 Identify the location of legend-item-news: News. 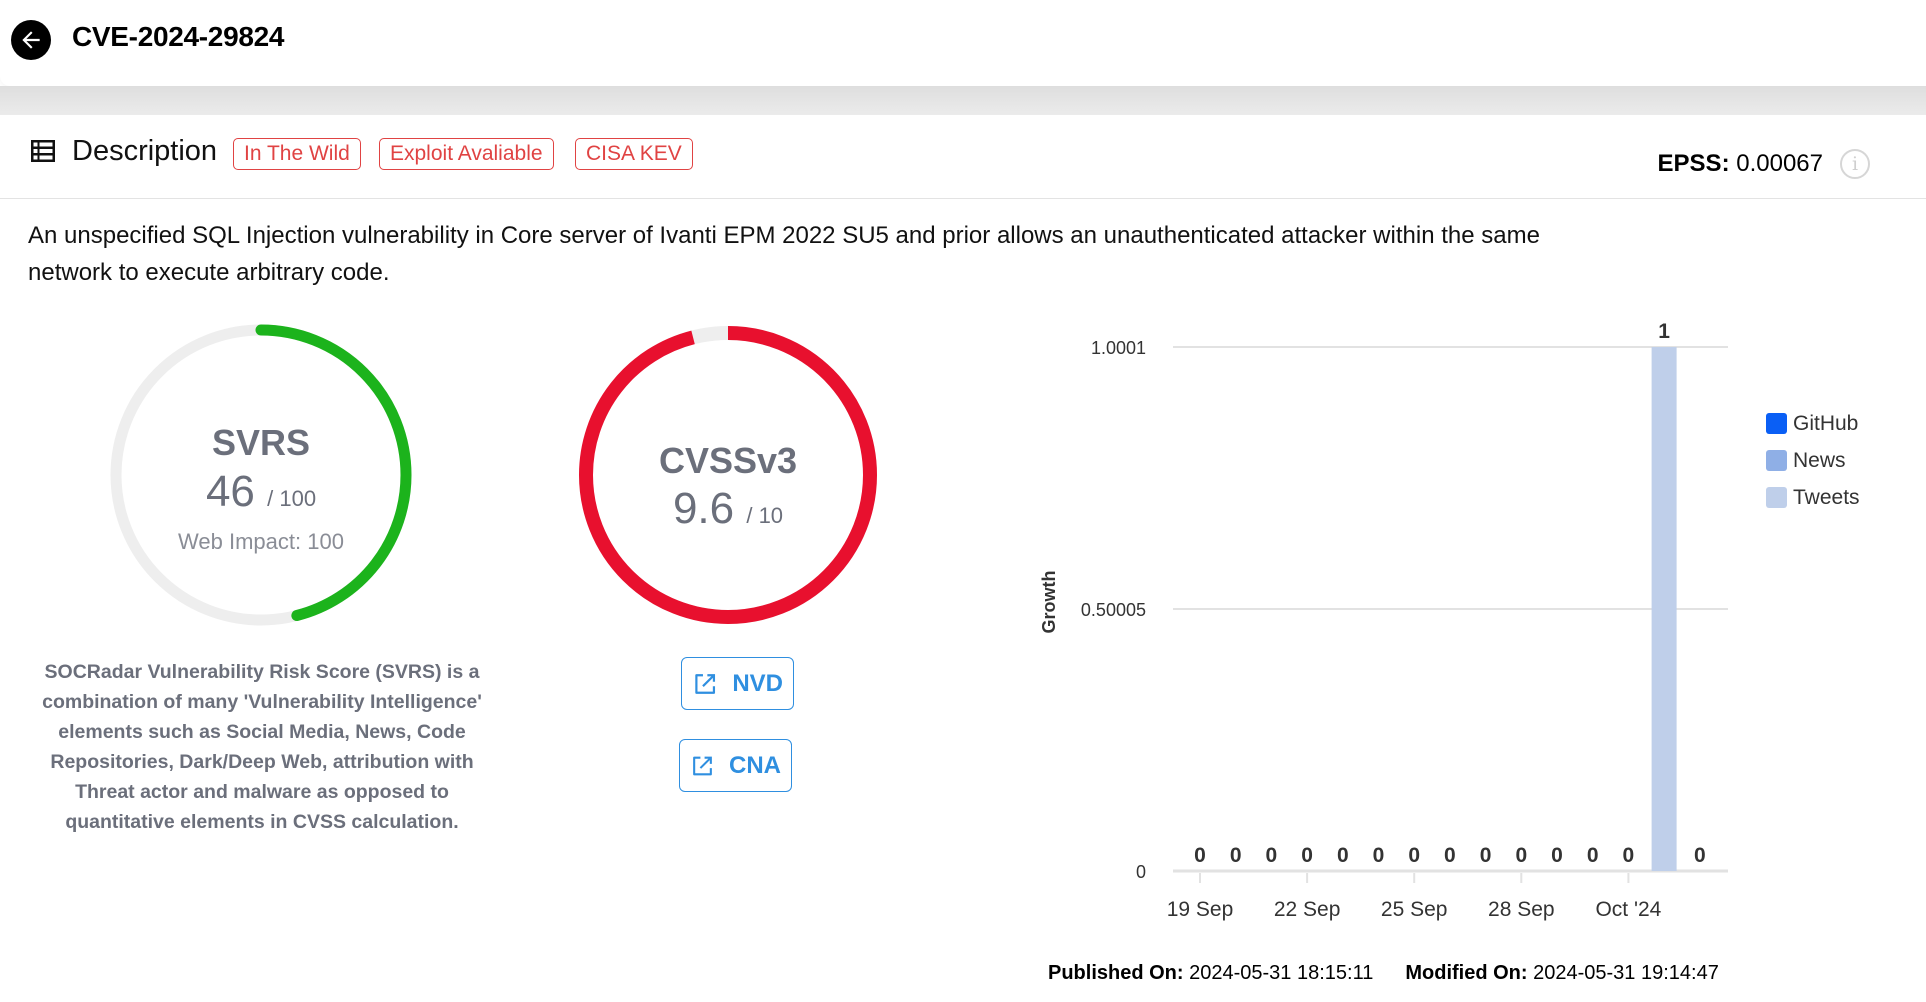
(1813, 460).